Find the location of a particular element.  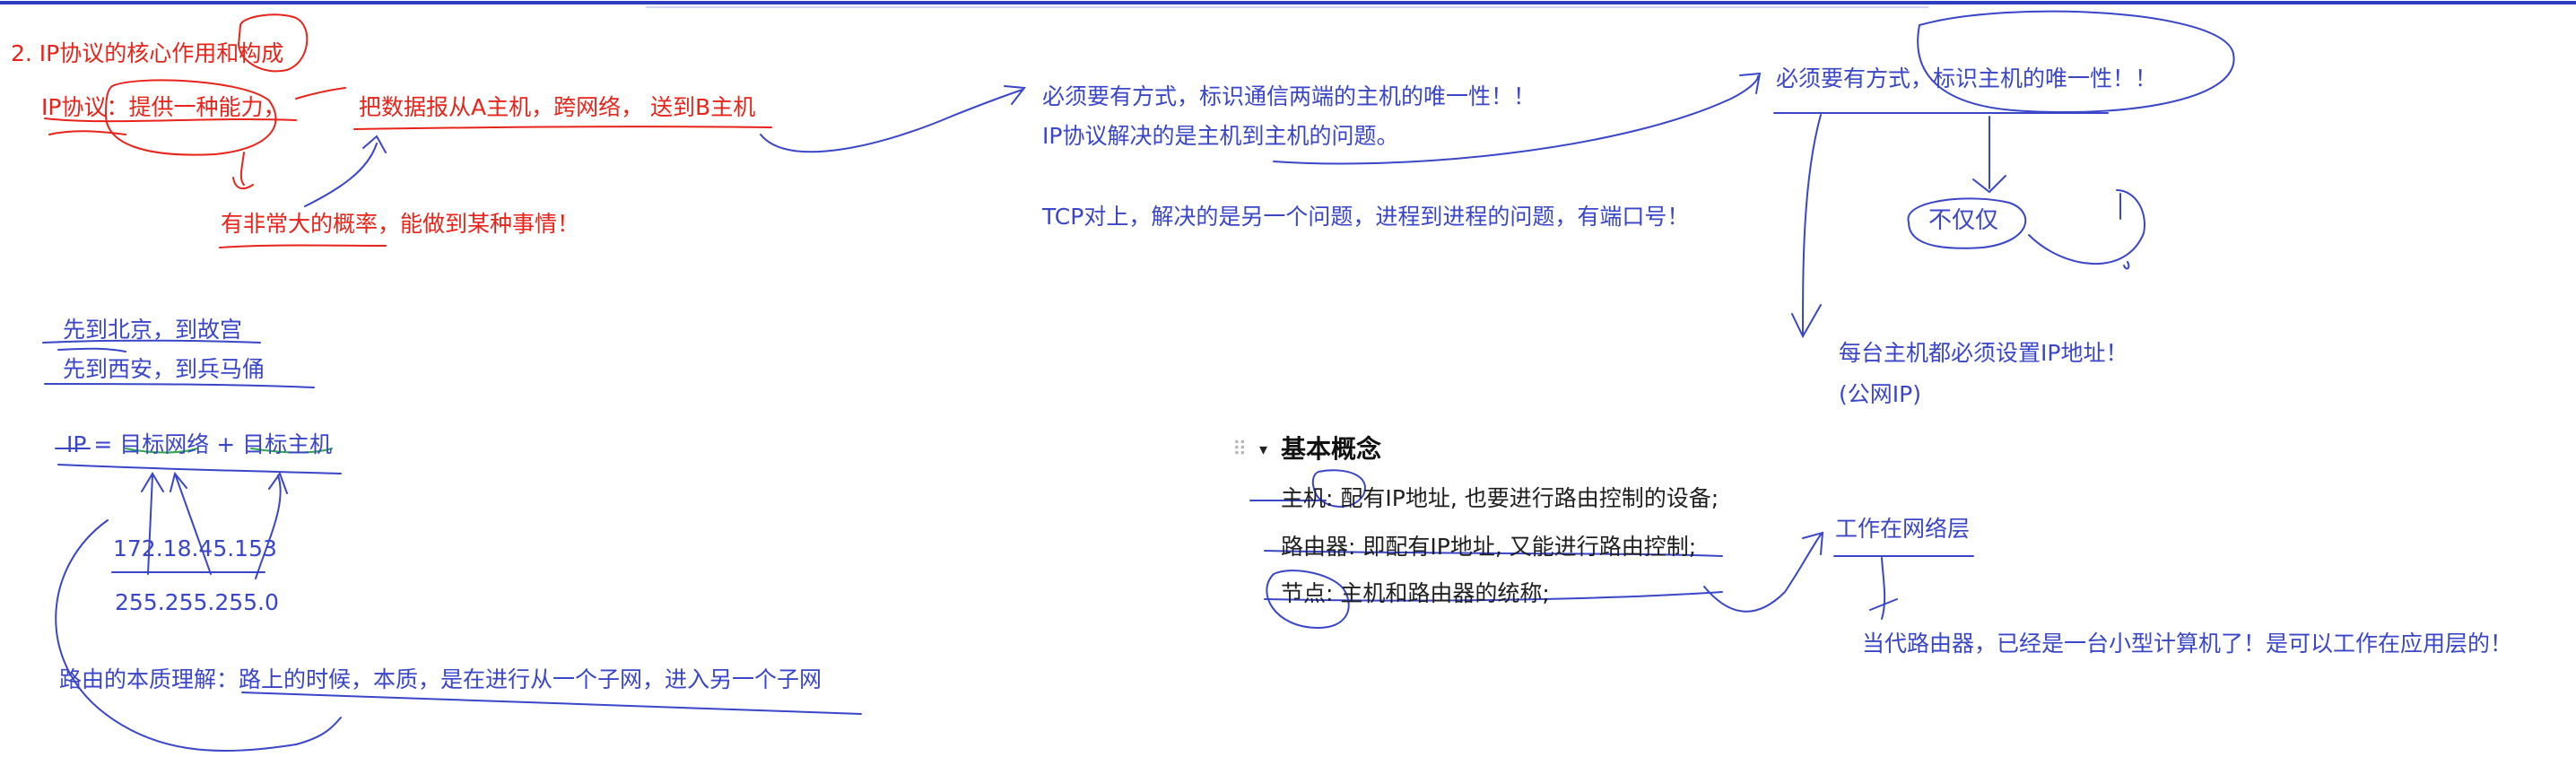

probability-note: 有非常大的概率，能做到某种事情！ is located at coordinates (400, 224).